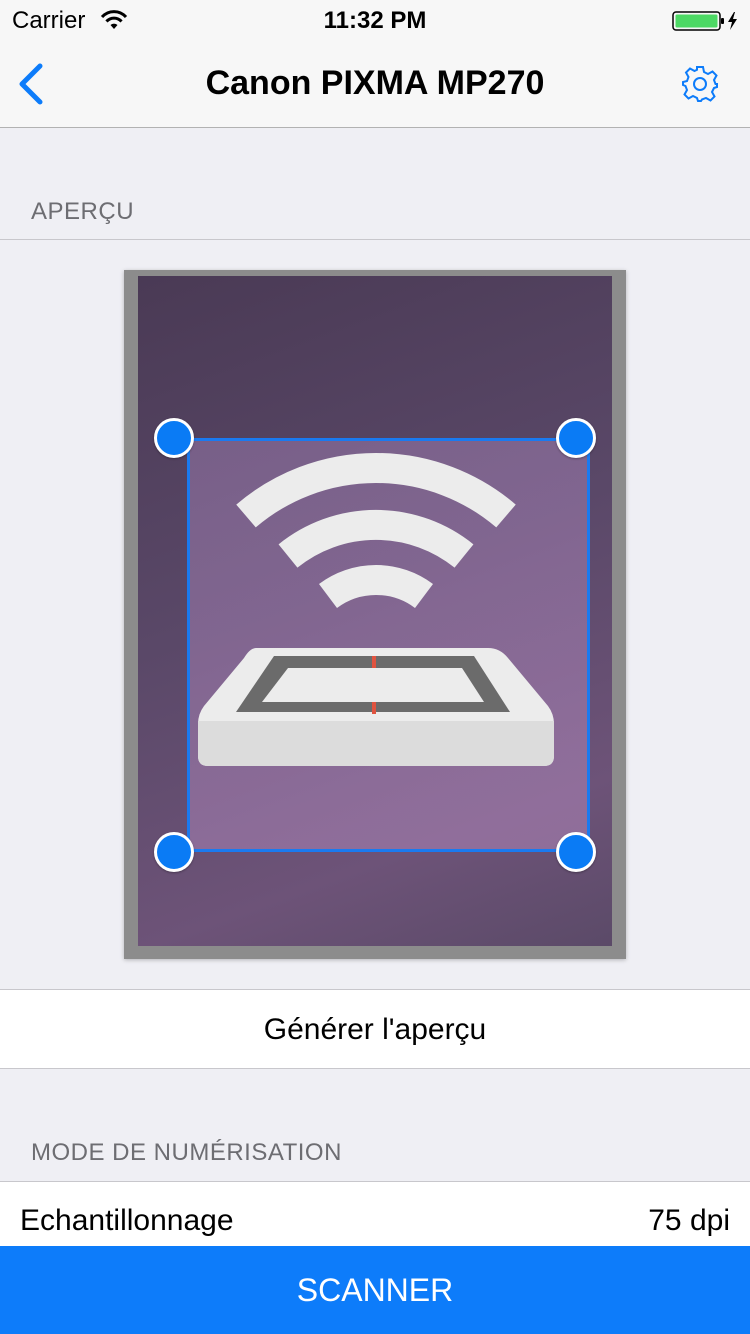  I want to click on gear-icon, so click(700, 84).